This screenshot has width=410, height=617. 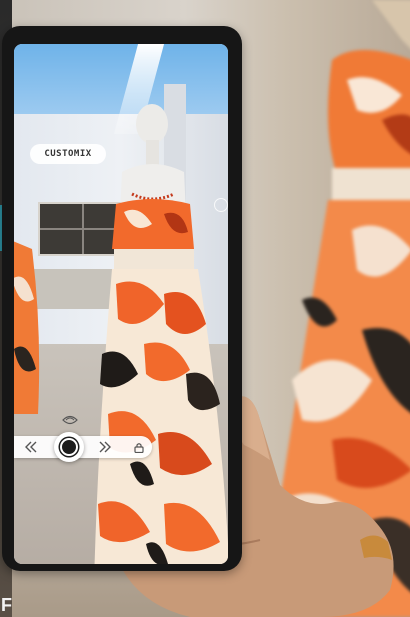 I want to click on chevron-double-left-icon, so click(x=31, y=447).